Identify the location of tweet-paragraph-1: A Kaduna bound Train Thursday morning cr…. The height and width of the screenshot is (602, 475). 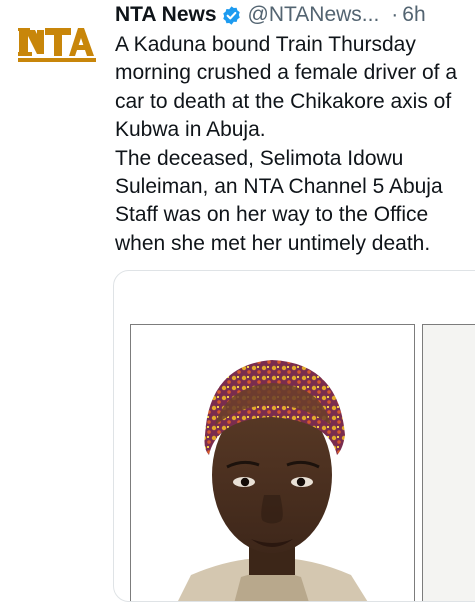
(286, 87).